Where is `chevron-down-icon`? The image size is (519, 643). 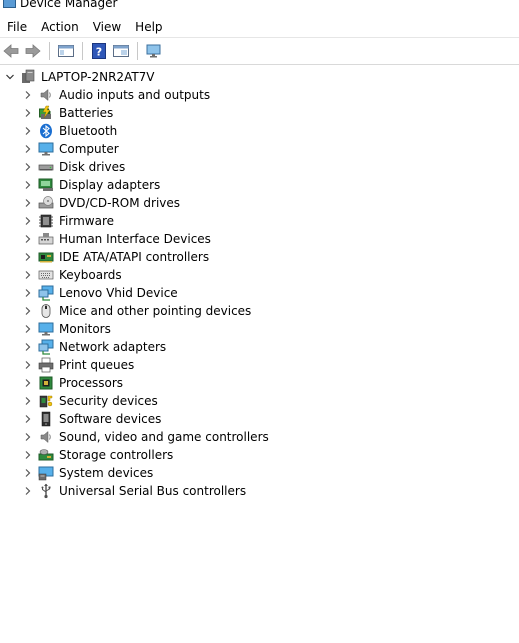
chevron-down-icon is located at coordinates (10, 77).